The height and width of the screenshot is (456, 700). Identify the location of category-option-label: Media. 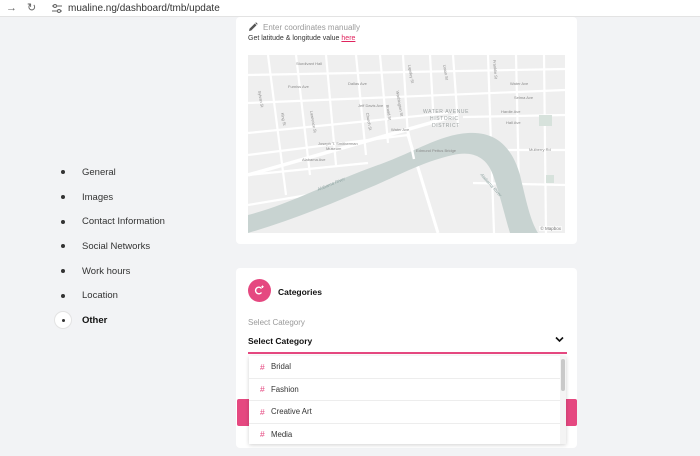
(282, 434).